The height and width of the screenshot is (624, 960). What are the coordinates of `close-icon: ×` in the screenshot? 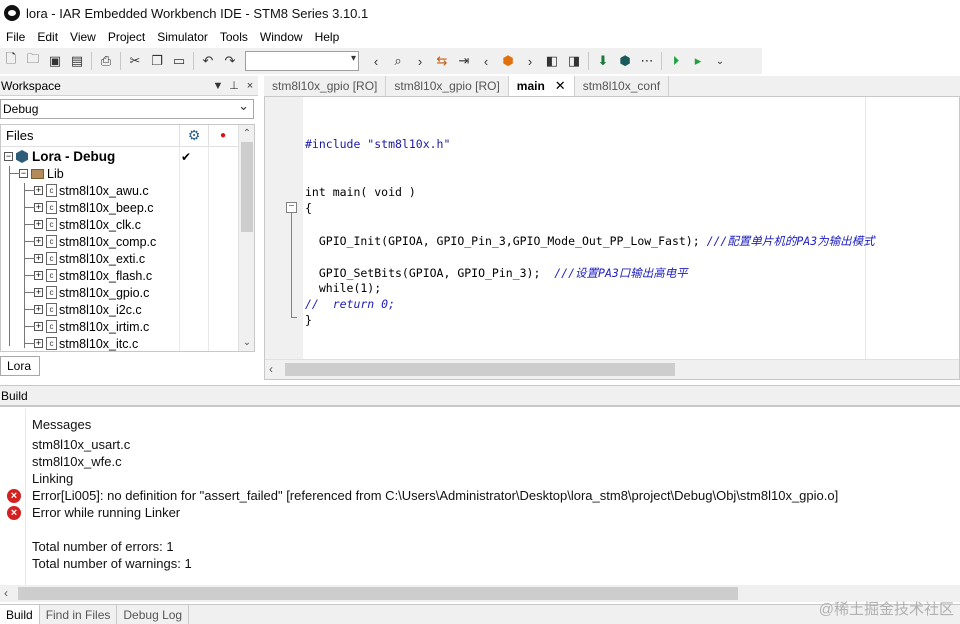 It's located at (250, 86).